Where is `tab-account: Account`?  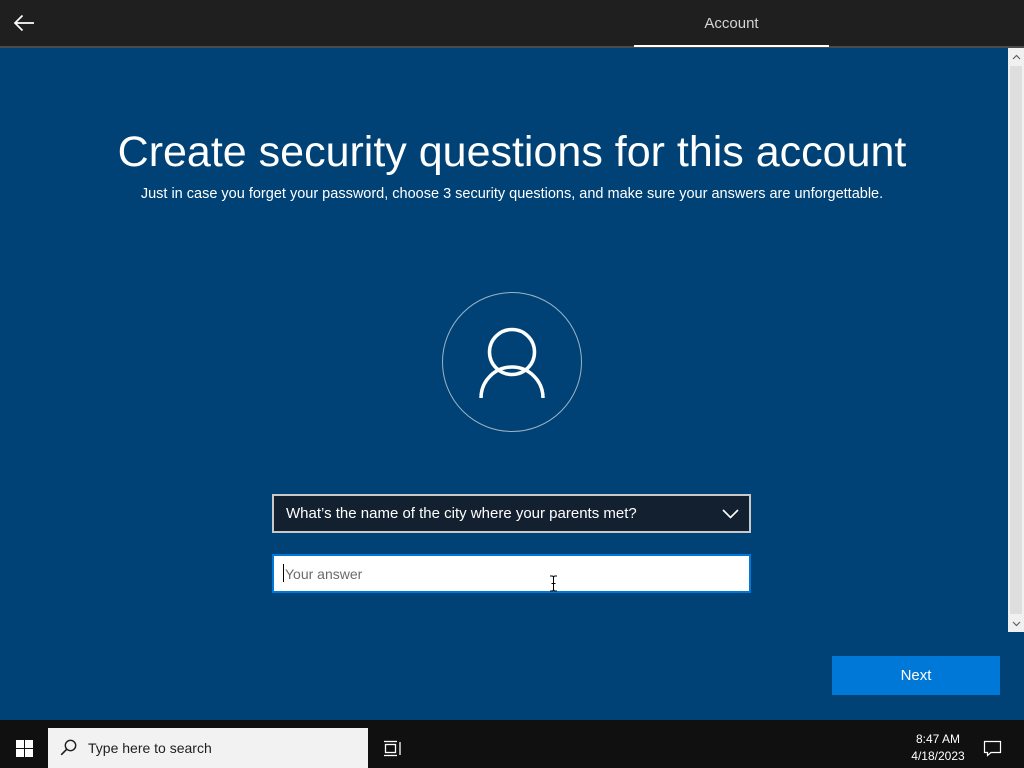 tab-account: Account is located at coordinates (731, 23).